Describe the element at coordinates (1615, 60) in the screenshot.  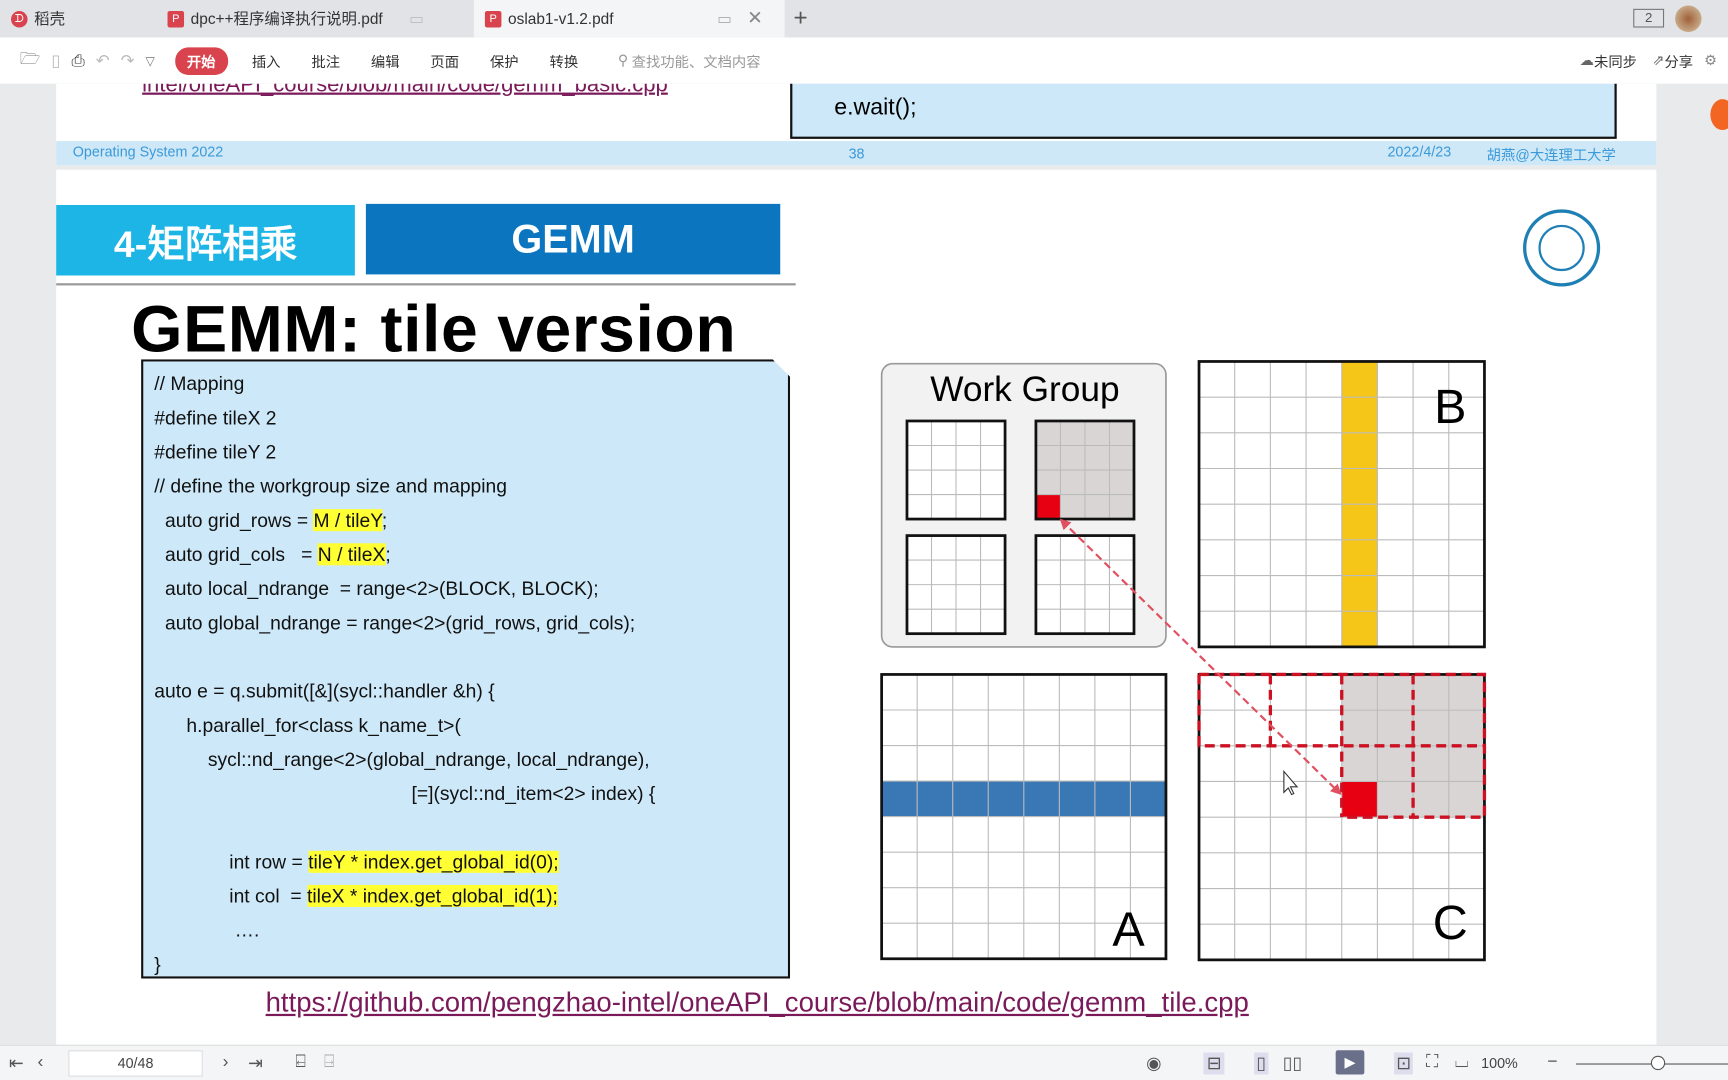
I see `sync-status: 未同步` at that location.